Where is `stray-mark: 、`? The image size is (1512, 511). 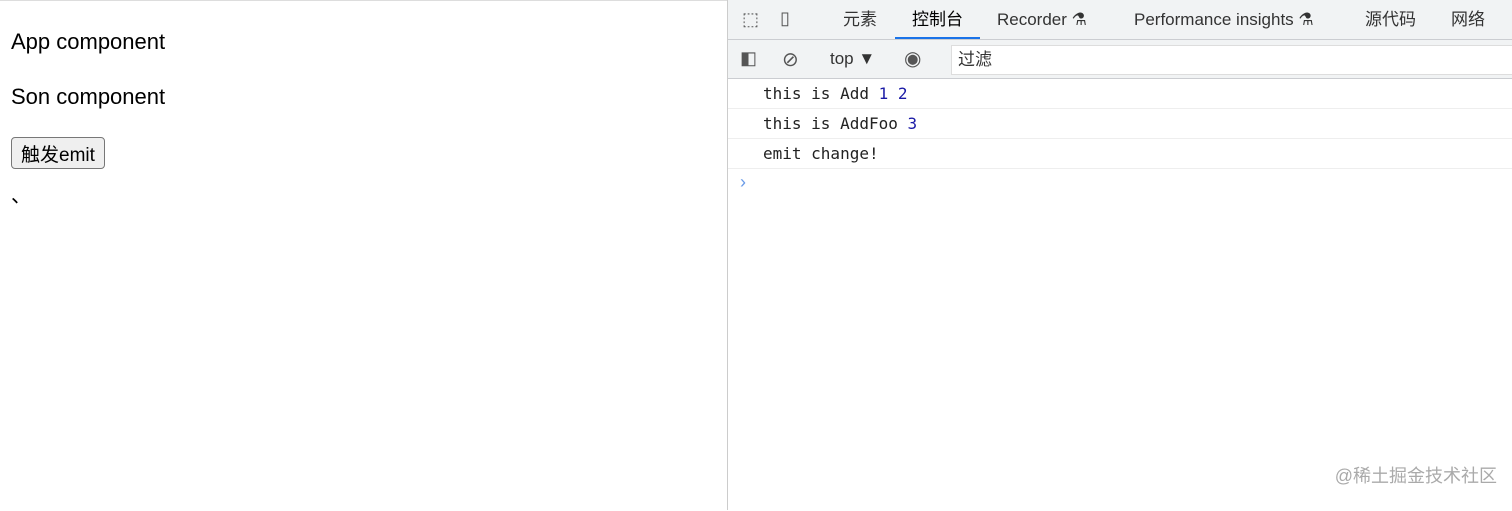 stray-mark: 、 is located at coordinates (21, 196).